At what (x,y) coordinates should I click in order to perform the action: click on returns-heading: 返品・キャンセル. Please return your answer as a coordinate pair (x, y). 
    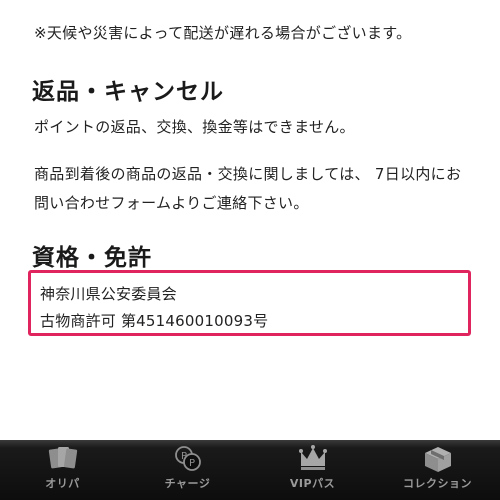
    Looking at the image, I should click on (128, 92).